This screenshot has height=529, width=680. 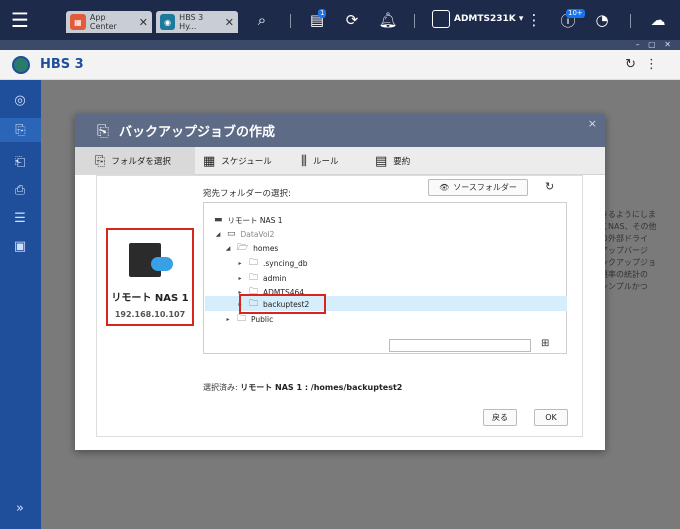 I want to click on cloud-icon: ☁, so click(x=658, y=20).